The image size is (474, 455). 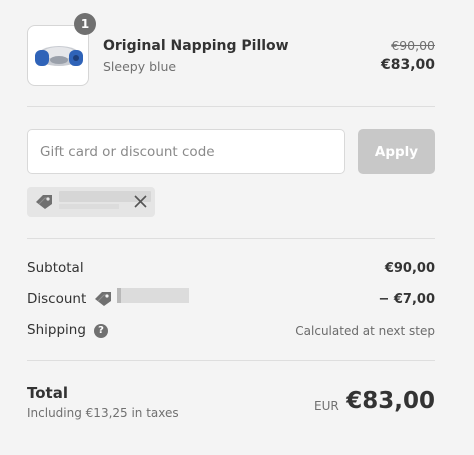 I want to click on discounted-price: €83,00, so click(x=407, y=65).